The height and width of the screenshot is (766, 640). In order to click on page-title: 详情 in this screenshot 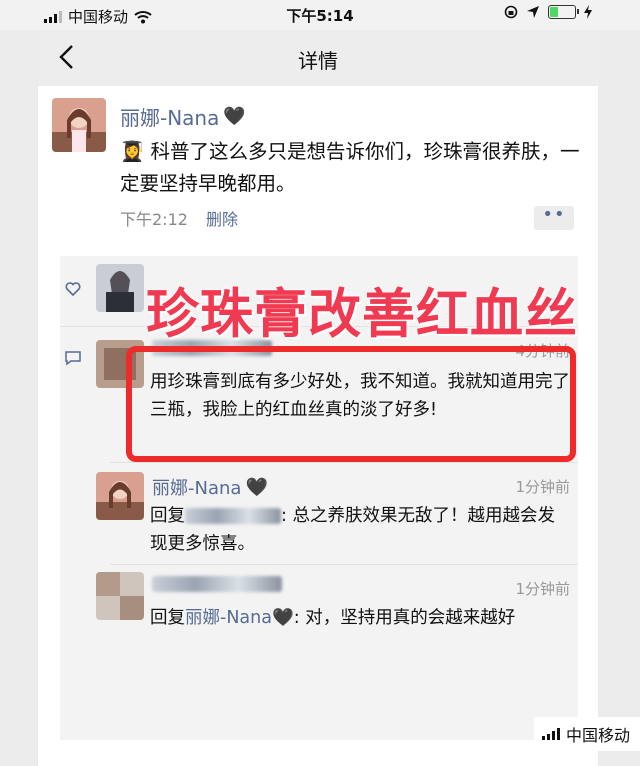, I will do `click(318, 61)`.